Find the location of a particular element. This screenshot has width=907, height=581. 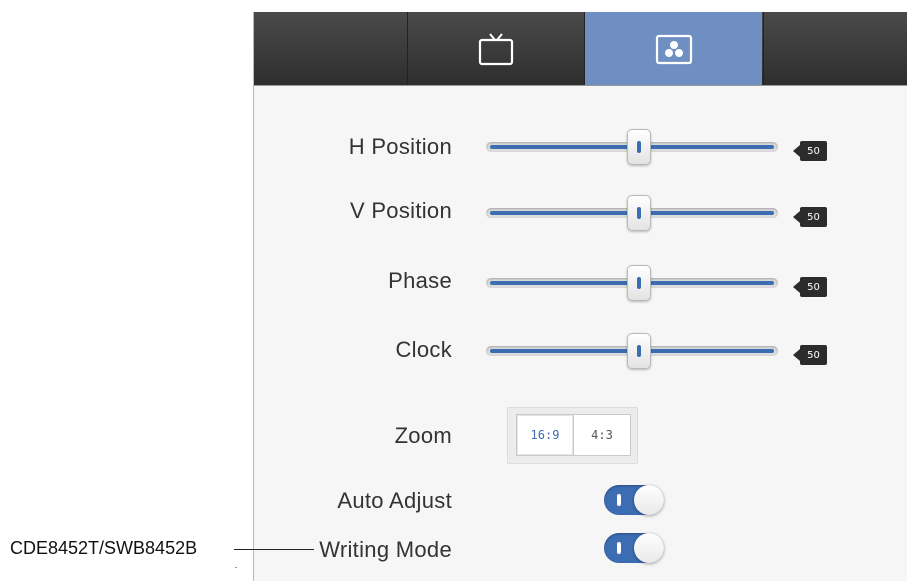

auto-adjust-toggle is located at coordinates (634, 500).